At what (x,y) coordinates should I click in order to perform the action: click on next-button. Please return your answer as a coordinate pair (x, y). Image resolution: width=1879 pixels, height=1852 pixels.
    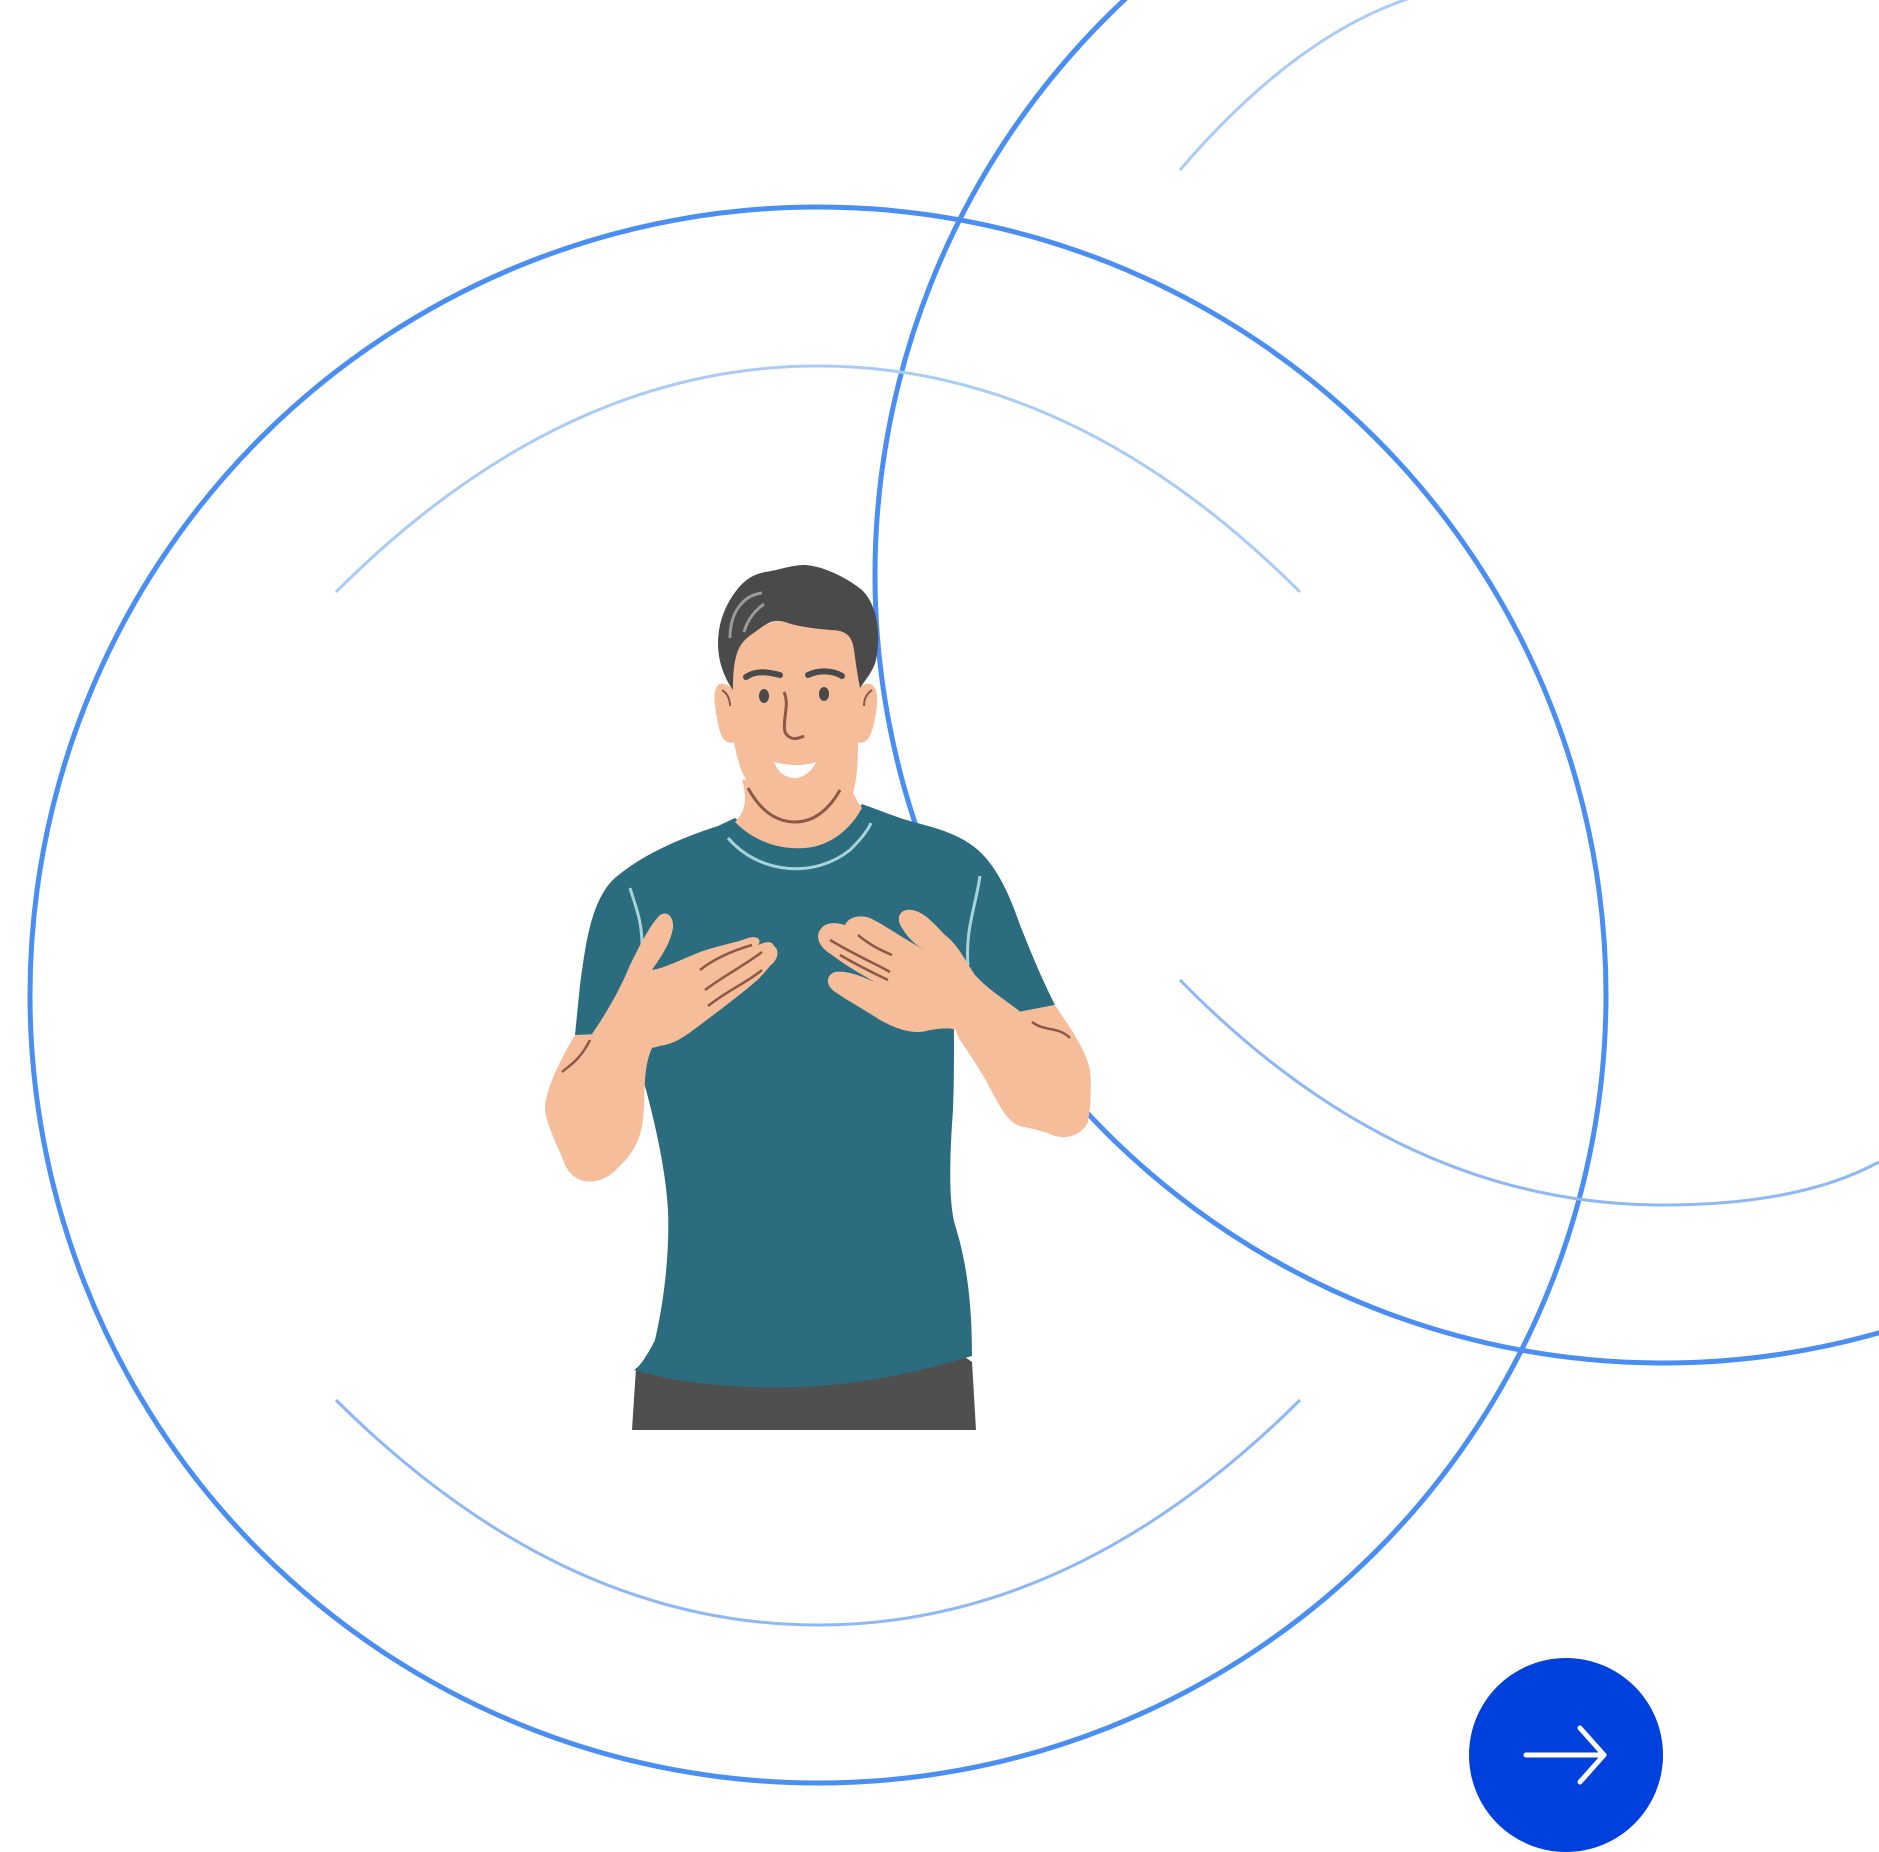
    Looking at the image, I should click on (1566, 1755).